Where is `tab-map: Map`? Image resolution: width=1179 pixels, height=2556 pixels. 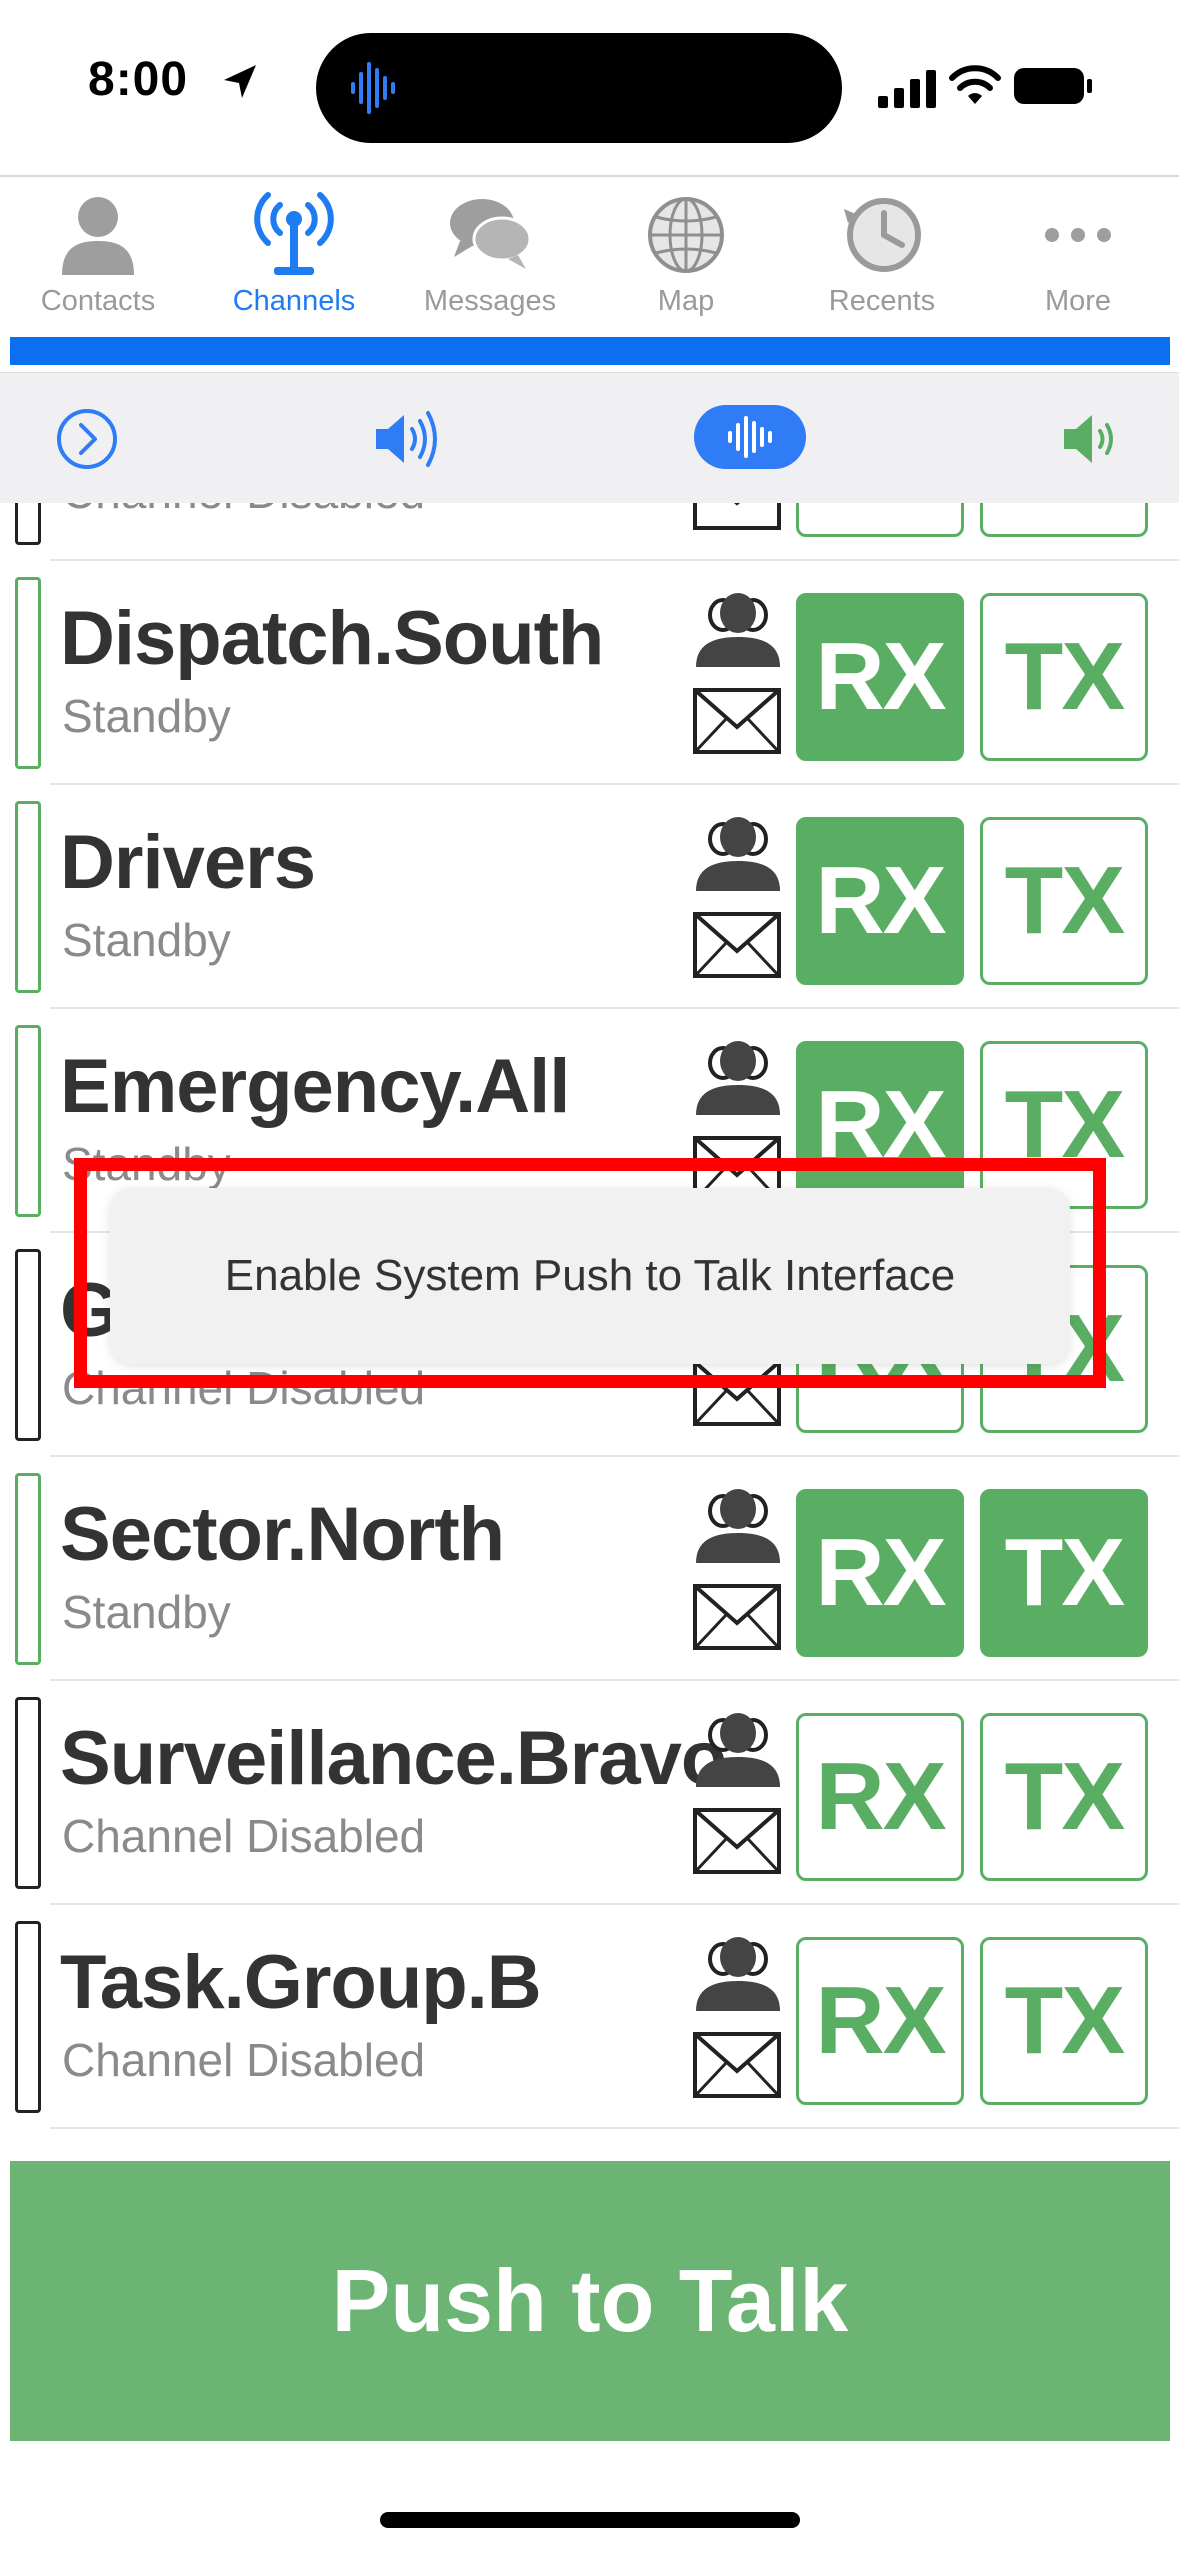 tab-map: Map is located at coordinates (686, 257).